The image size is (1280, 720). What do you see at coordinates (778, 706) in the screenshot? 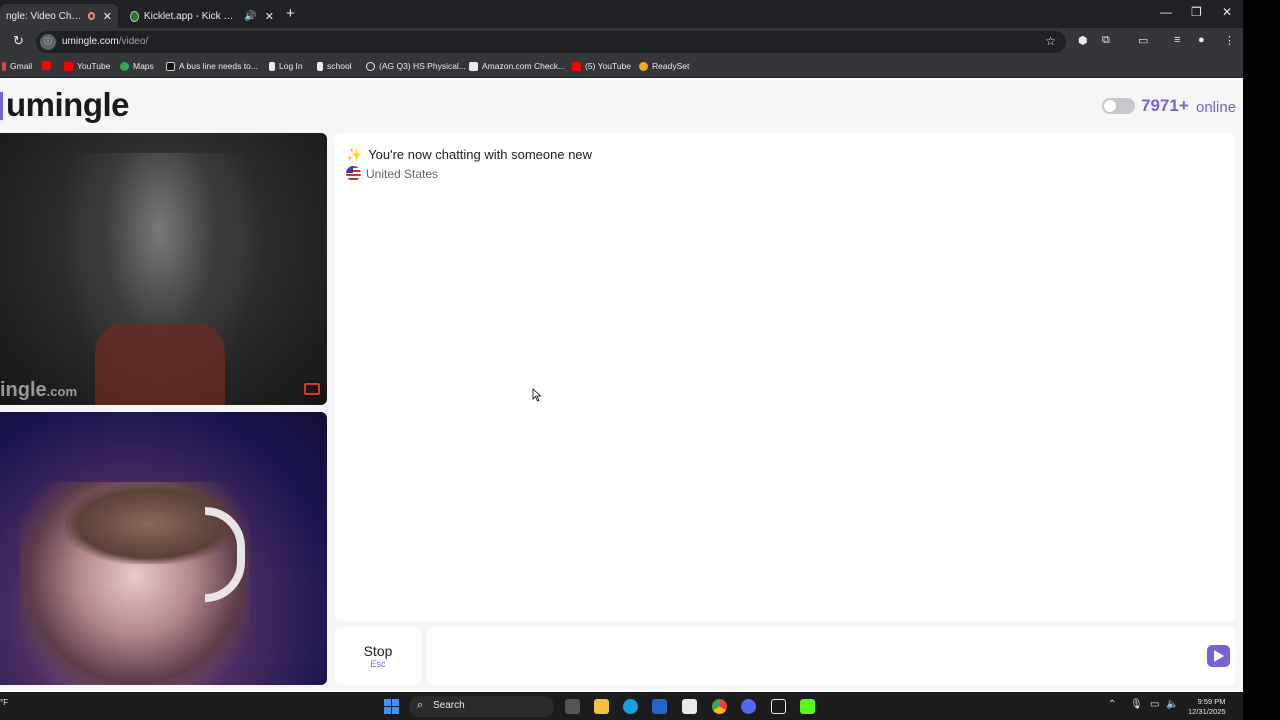
I see `capcut-icon` at bounding box center [778, 706].